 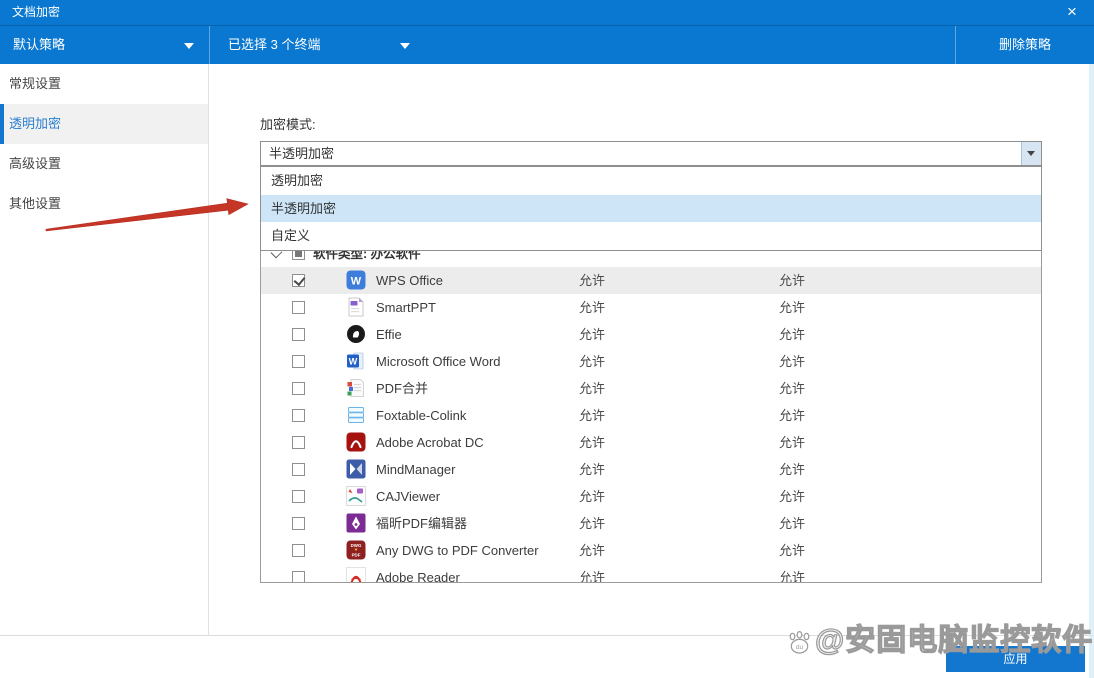 I want to click on window-edge, so click(x=1091, y=371).